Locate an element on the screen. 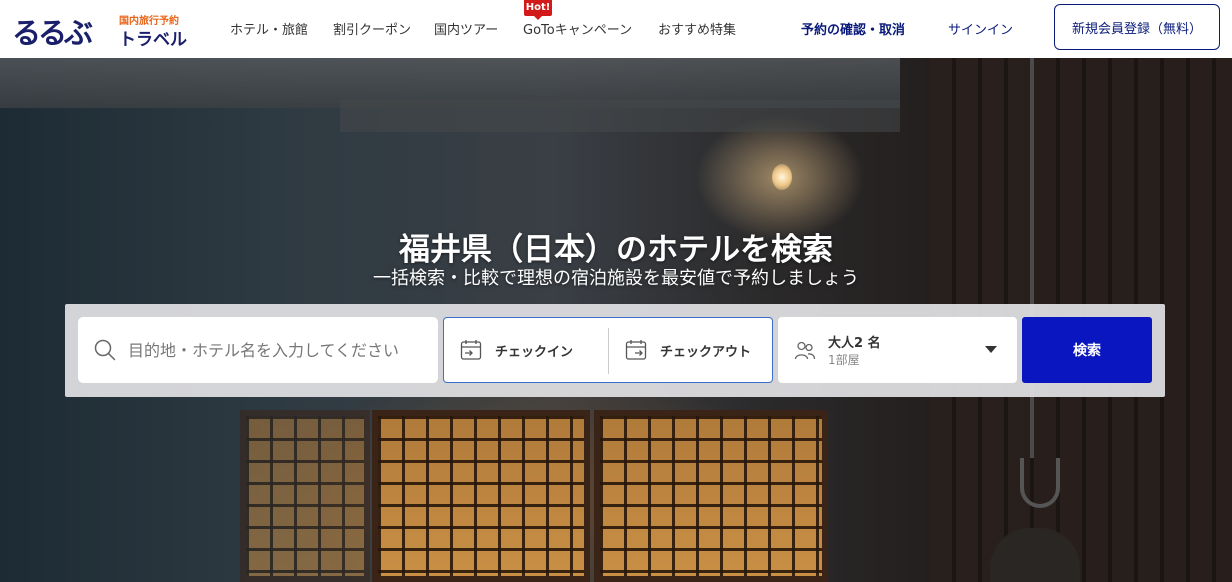  reservation-check-link: 予約の確認・取消 is located at coordinates (853, 28).